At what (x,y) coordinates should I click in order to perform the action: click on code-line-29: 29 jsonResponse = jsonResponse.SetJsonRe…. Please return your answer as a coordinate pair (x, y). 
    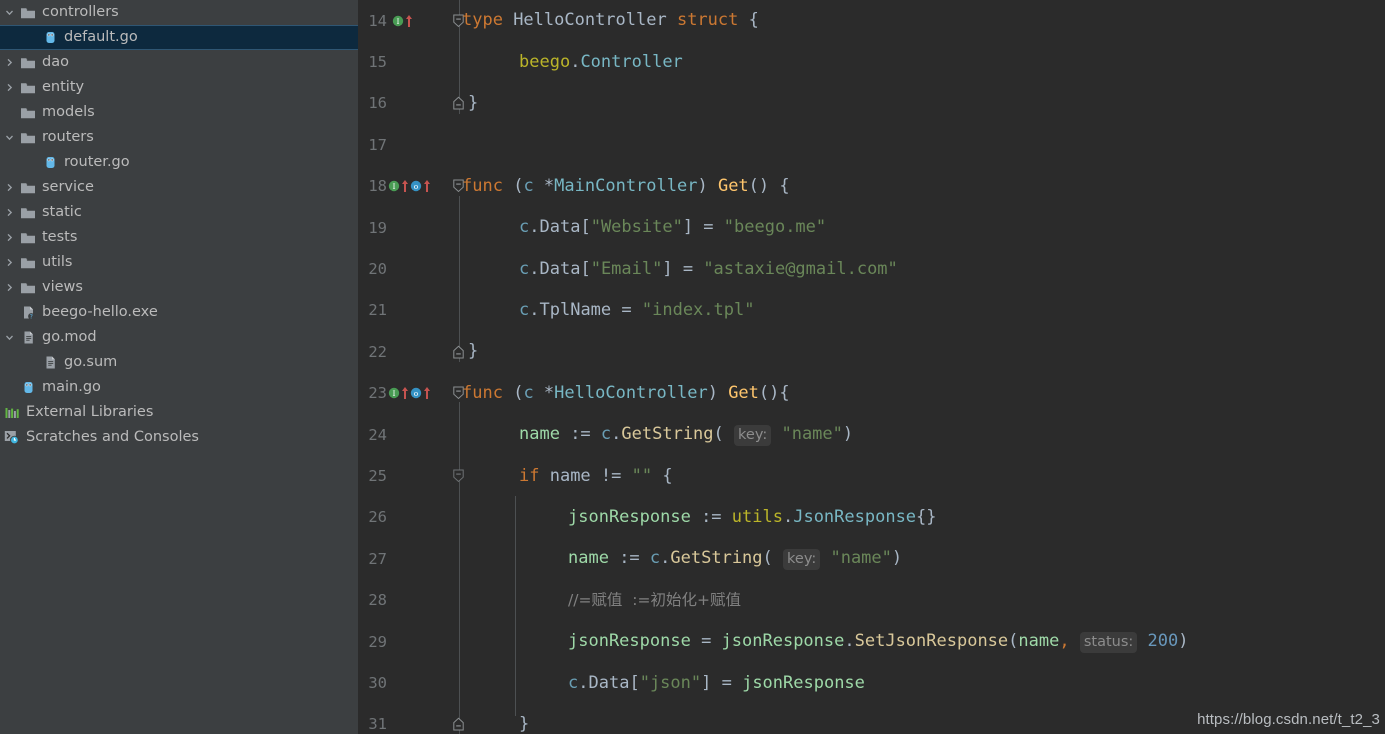
    Looking at the image, I should click on (871, 641).